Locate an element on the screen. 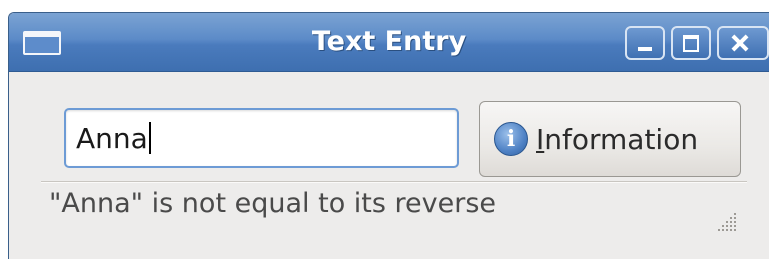 This screenshot has height=259, width=769. window-menu-icon is located at coordinates (42, 43).